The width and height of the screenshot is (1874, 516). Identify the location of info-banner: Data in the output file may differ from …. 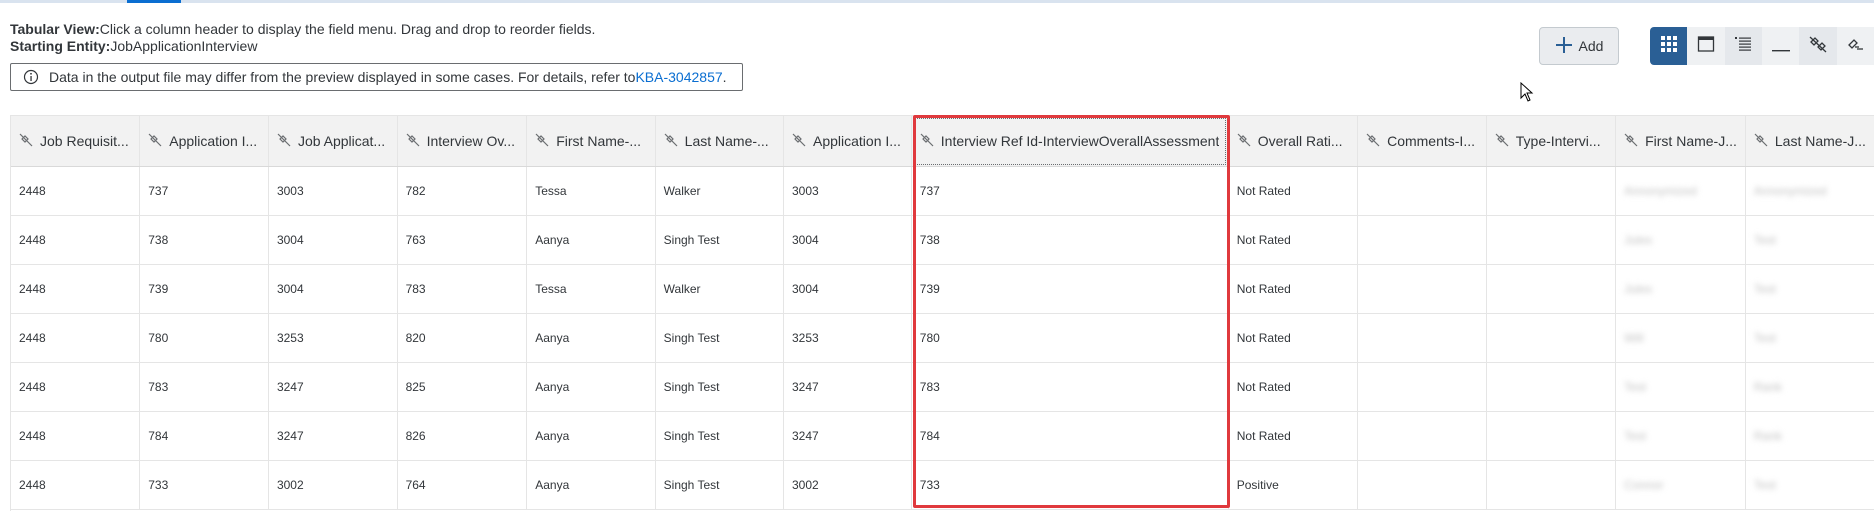
(376, 77).